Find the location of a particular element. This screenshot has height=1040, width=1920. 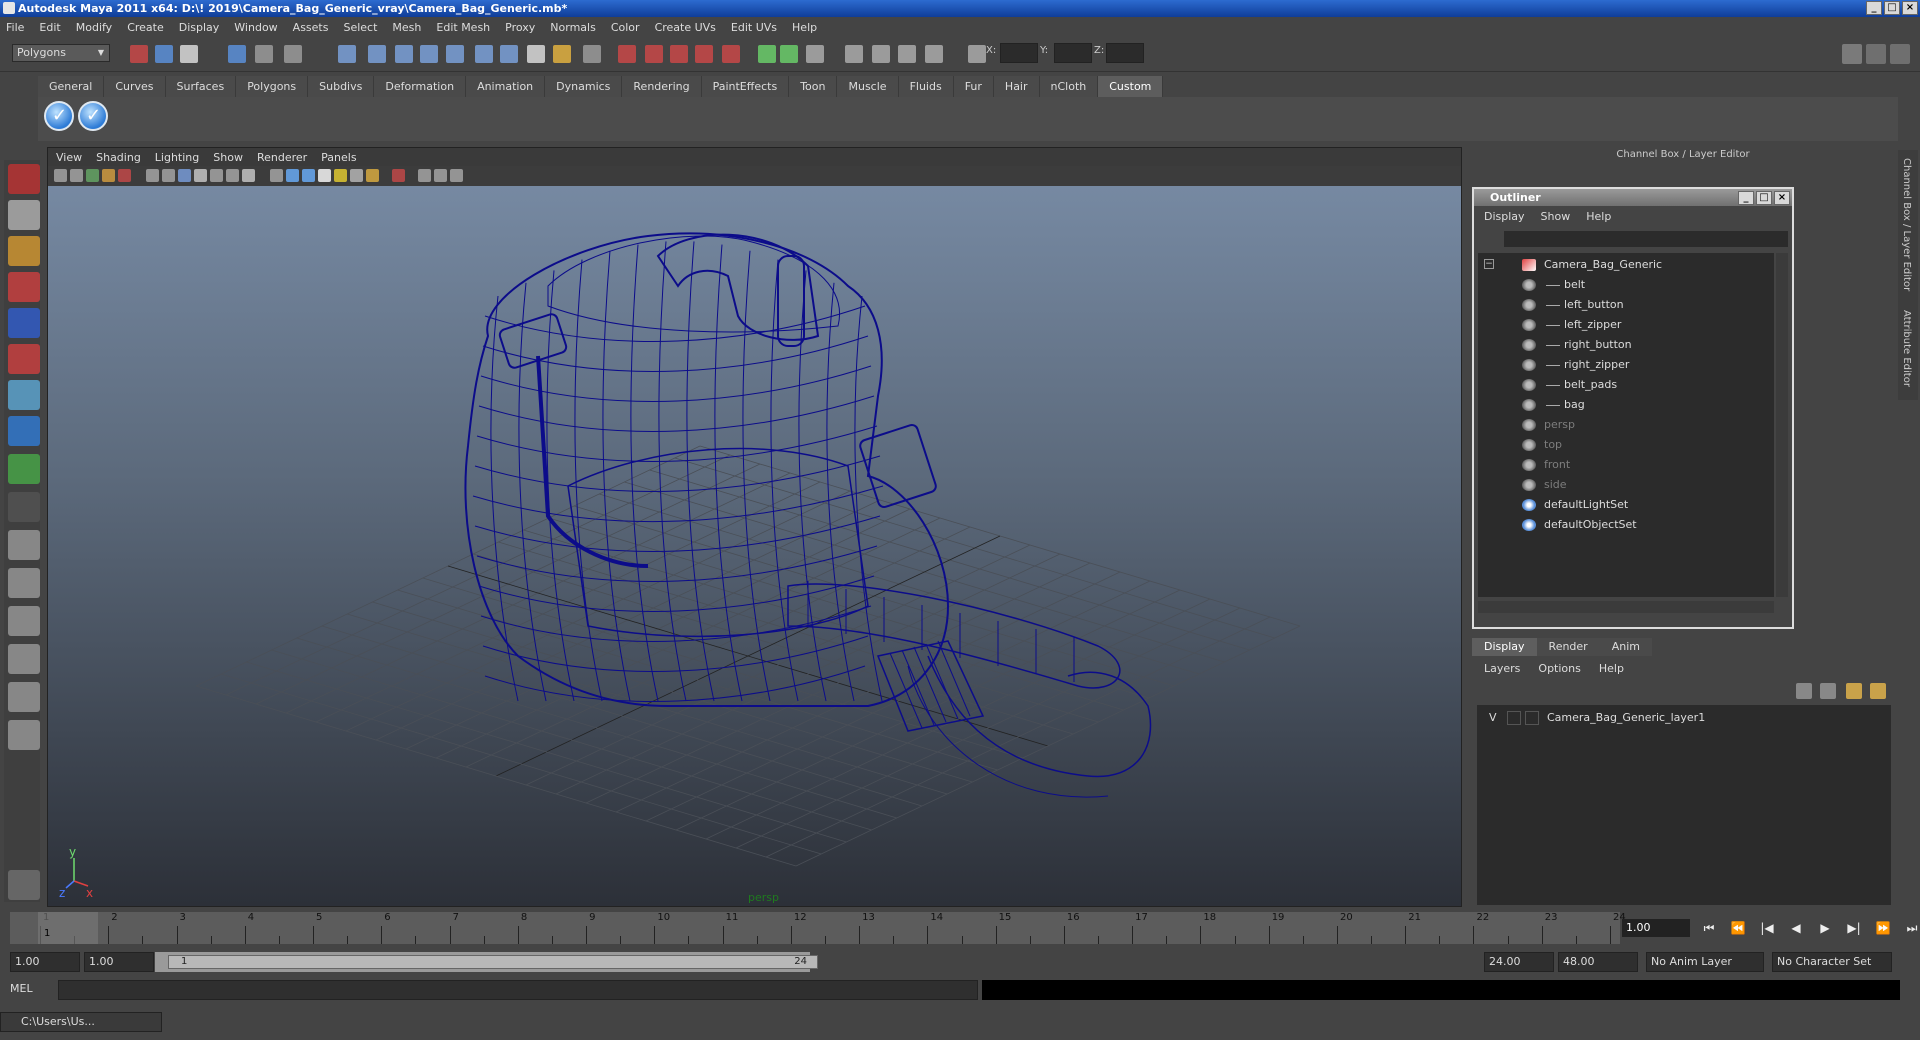

y-field is located at coordinates (1073, 53).